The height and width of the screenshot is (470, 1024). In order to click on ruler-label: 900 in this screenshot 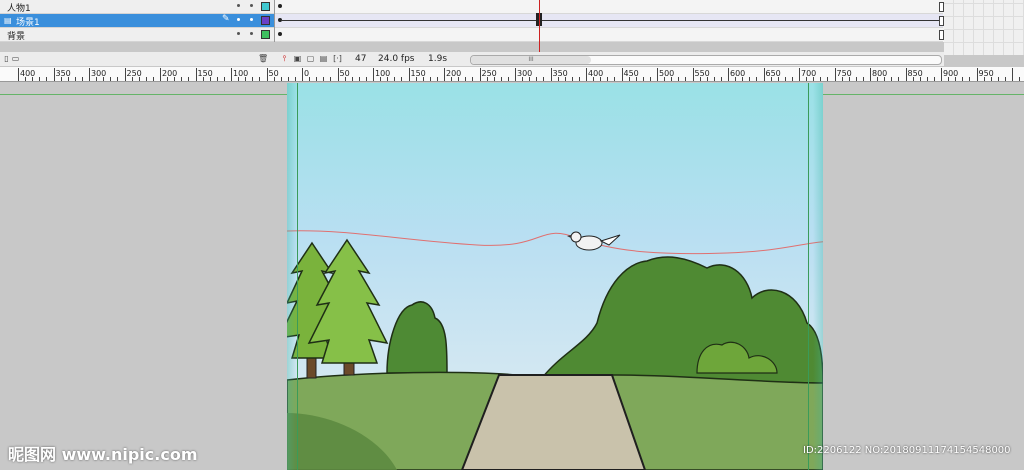, I will do `click(951, 73)`.